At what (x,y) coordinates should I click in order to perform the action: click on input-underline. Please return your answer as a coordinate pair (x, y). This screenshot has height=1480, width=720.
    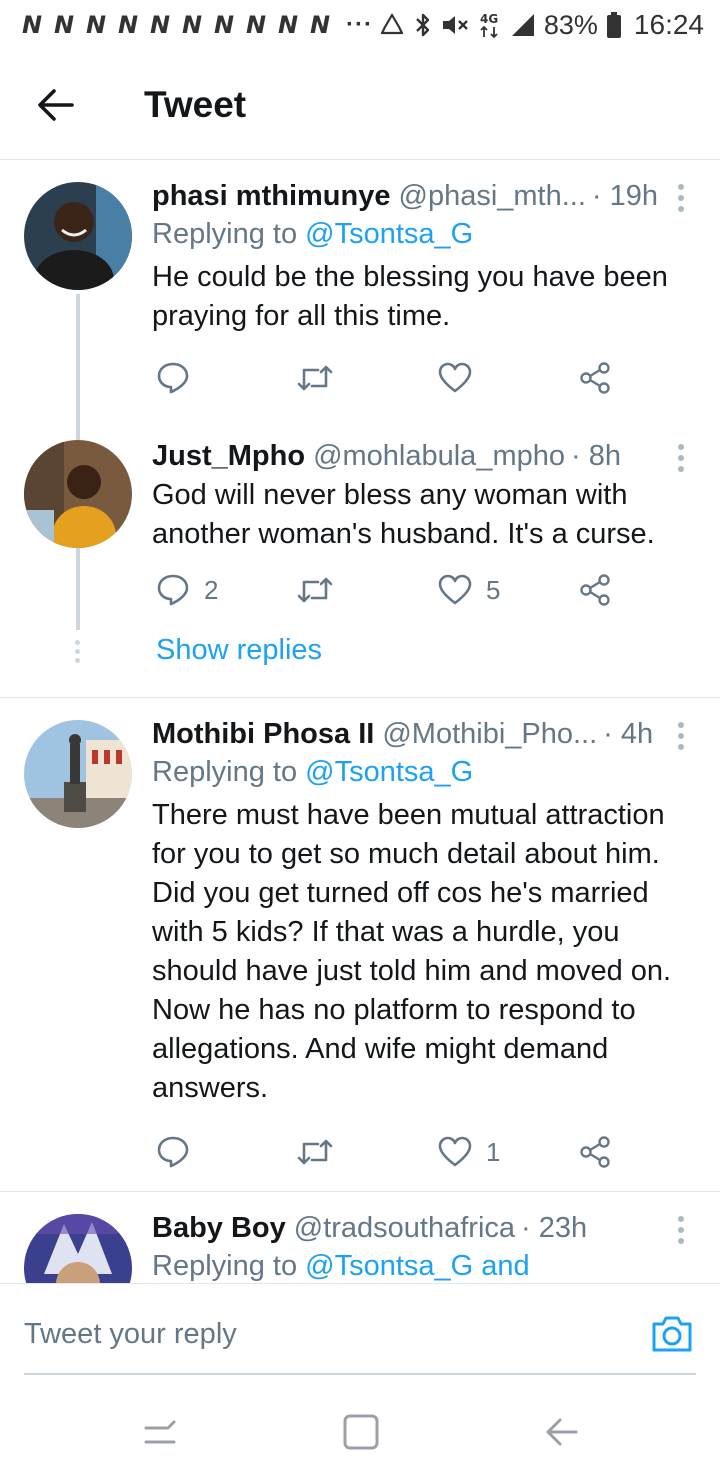
    Looking at the image, I should click on (360, 1374).